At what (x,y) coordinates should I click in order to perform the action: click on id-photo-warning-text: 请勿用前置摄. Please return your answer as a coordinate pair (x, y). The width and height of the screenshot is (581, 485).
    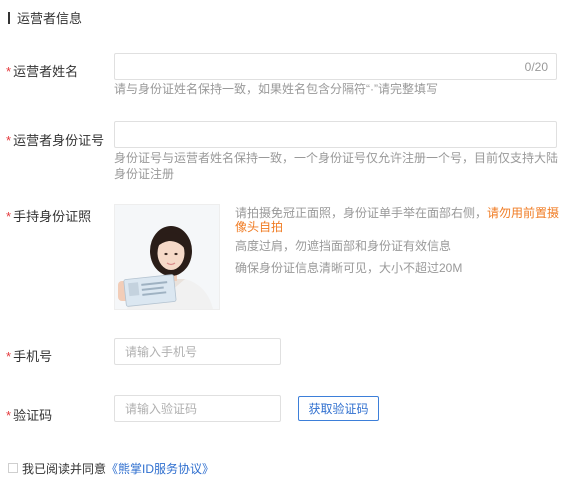
    Looking at the image, I should click on (523, 213).